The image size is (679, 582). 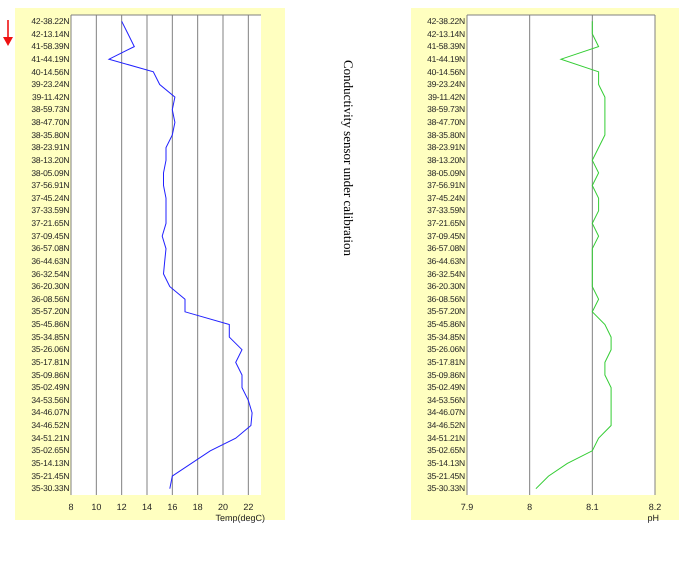 I want to click on tick-label: 10, so click(x=97, y=507).